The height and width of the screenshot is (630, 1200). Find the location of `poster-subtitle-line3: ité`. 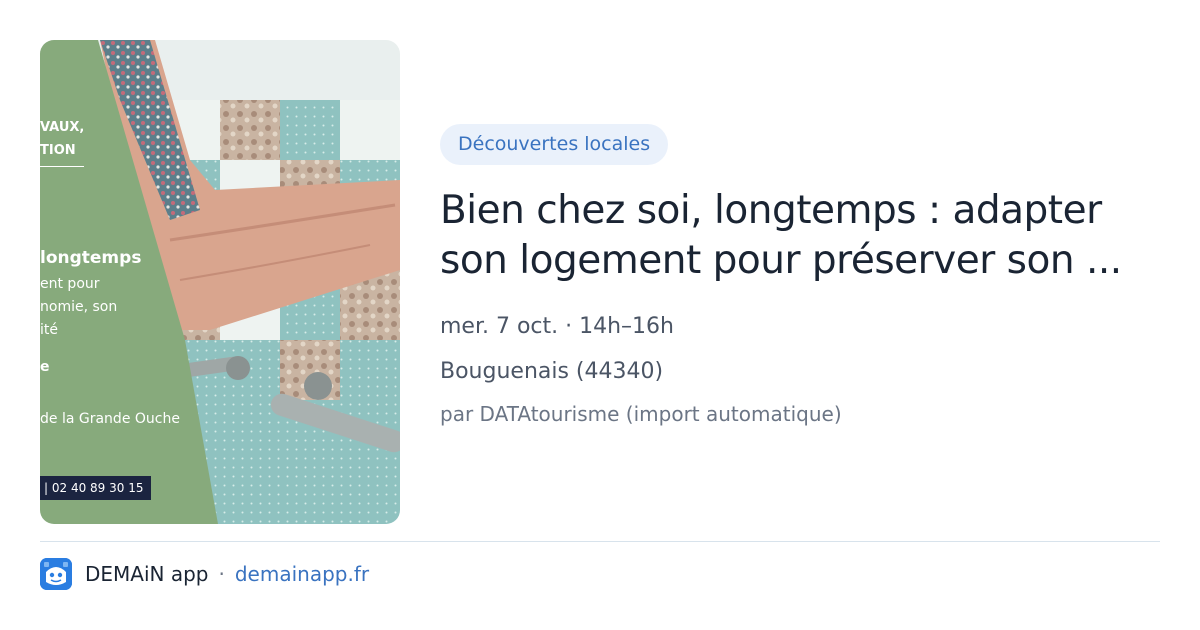

poster-subtitle-line3: ité is located at coordinates (49, 330).